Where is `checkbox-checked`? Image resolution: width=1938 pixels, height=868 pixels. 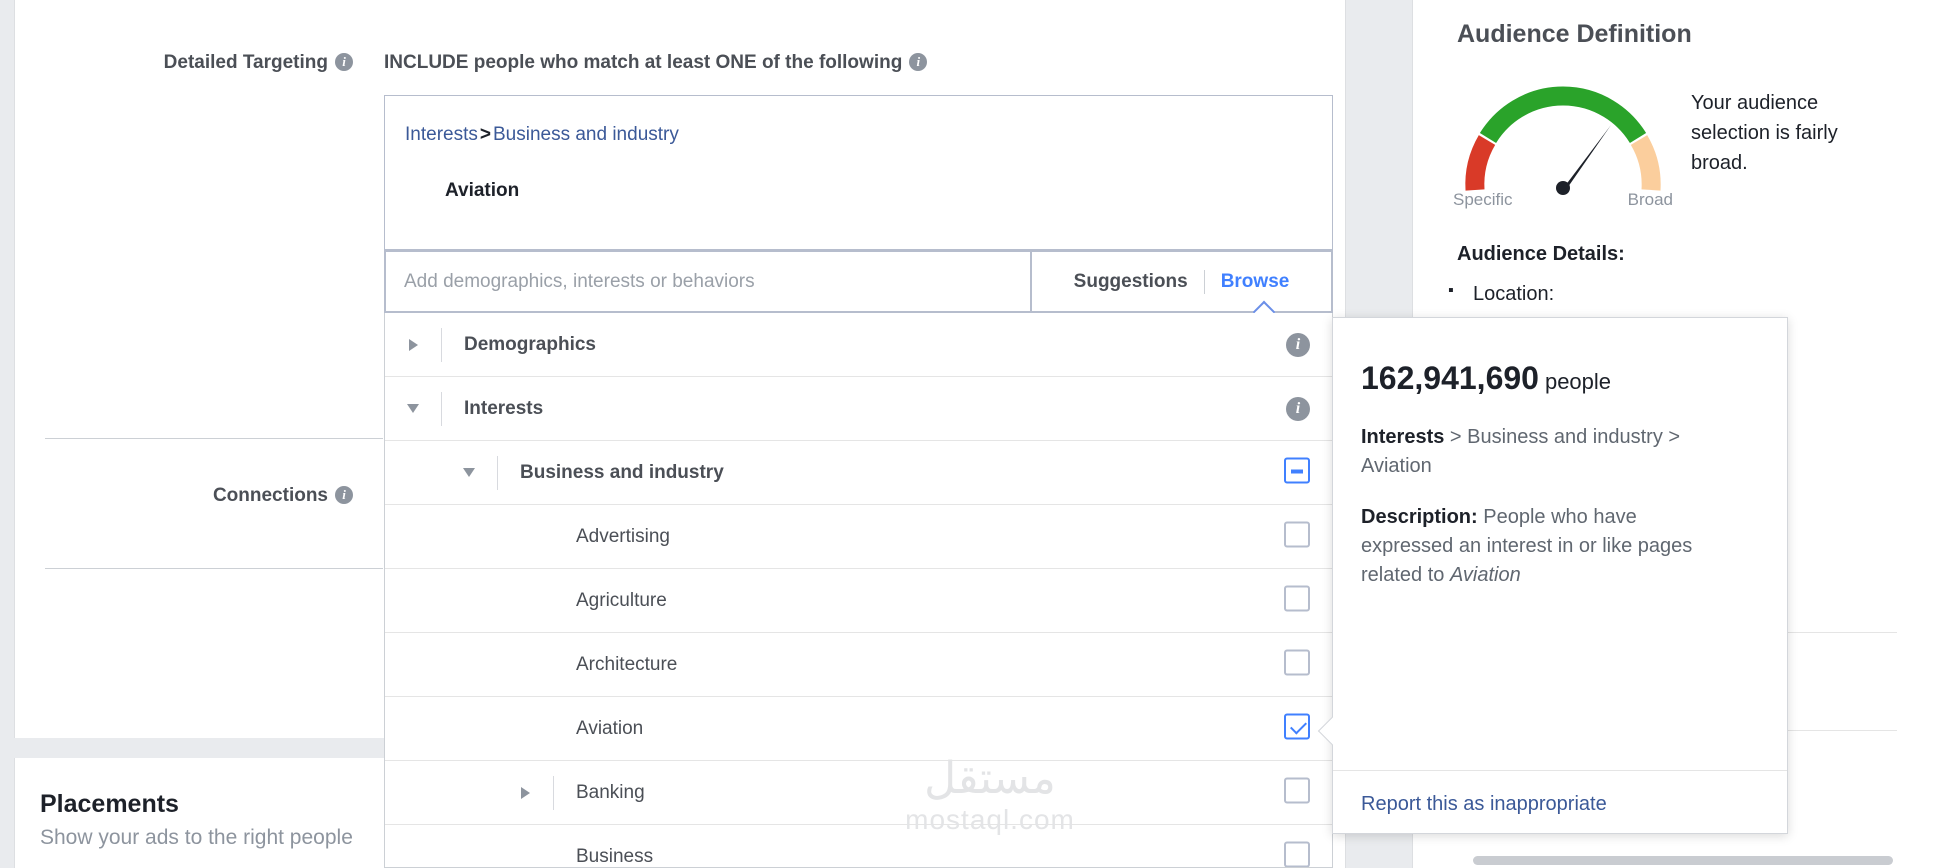 checkbox-checked is located at coordinates (1297, 726).